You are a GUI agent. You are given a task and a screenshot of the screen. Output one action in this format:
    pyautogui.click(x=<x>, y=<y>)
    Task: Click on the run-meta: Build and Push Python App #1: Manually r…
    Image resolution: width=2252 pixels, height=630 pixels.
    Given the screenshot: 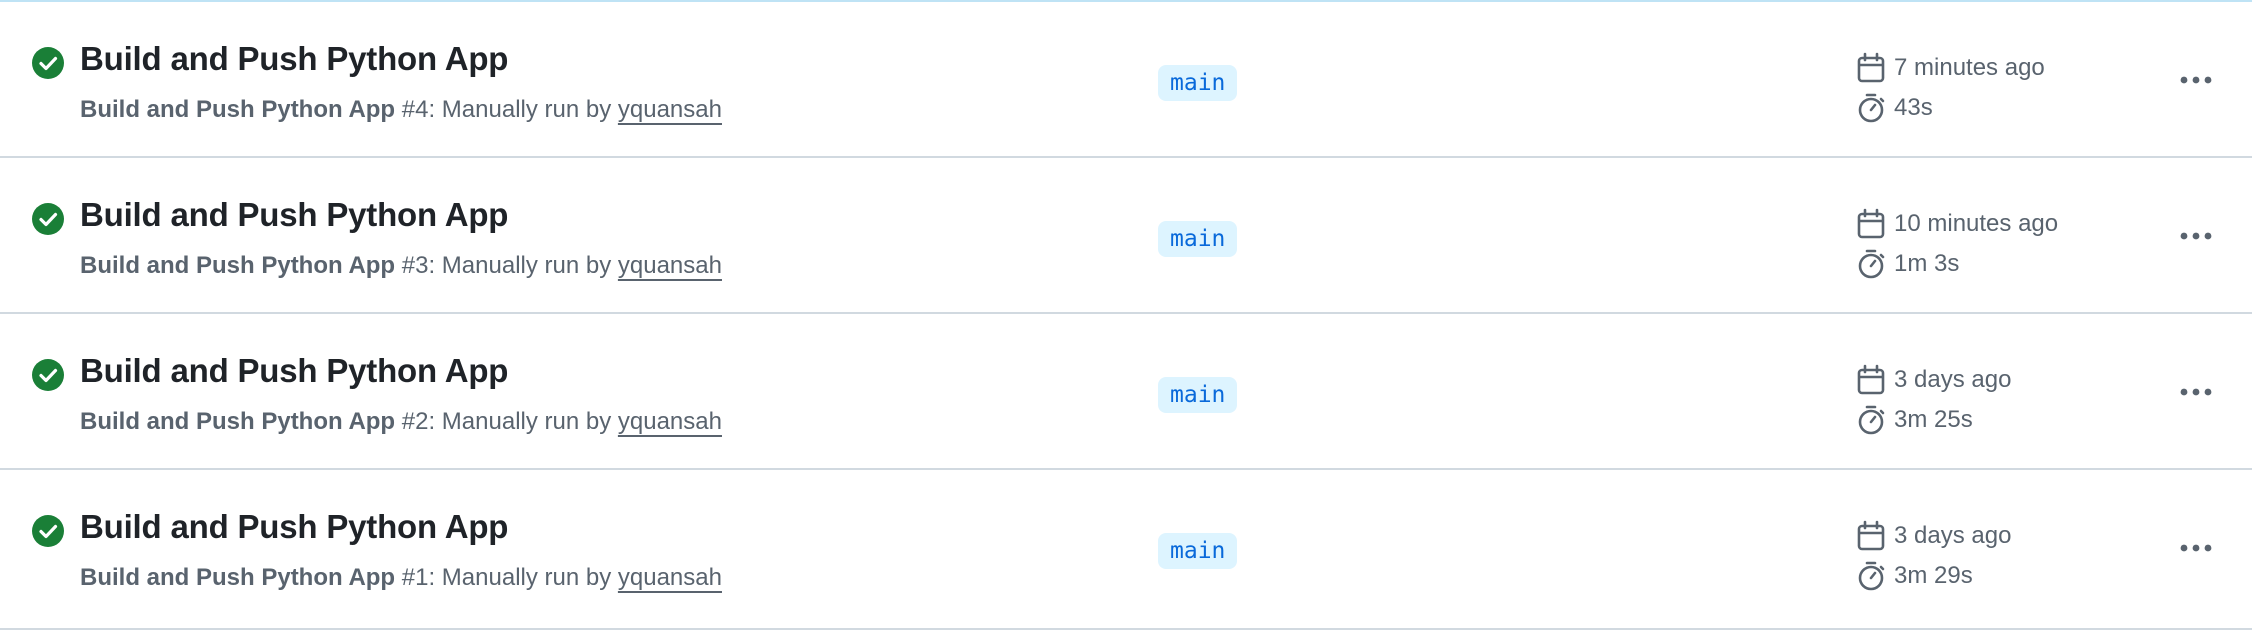 What is the action you would take?
    pyautogui.click(x=401, y=578)
    